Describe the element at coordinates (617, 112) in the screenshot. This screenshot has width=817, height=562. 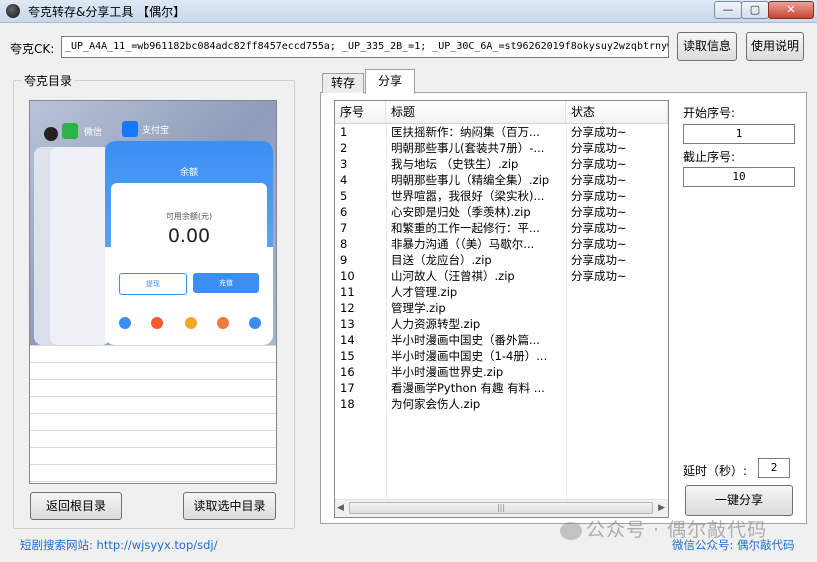
I see `column-header-status: 状态` at that location.